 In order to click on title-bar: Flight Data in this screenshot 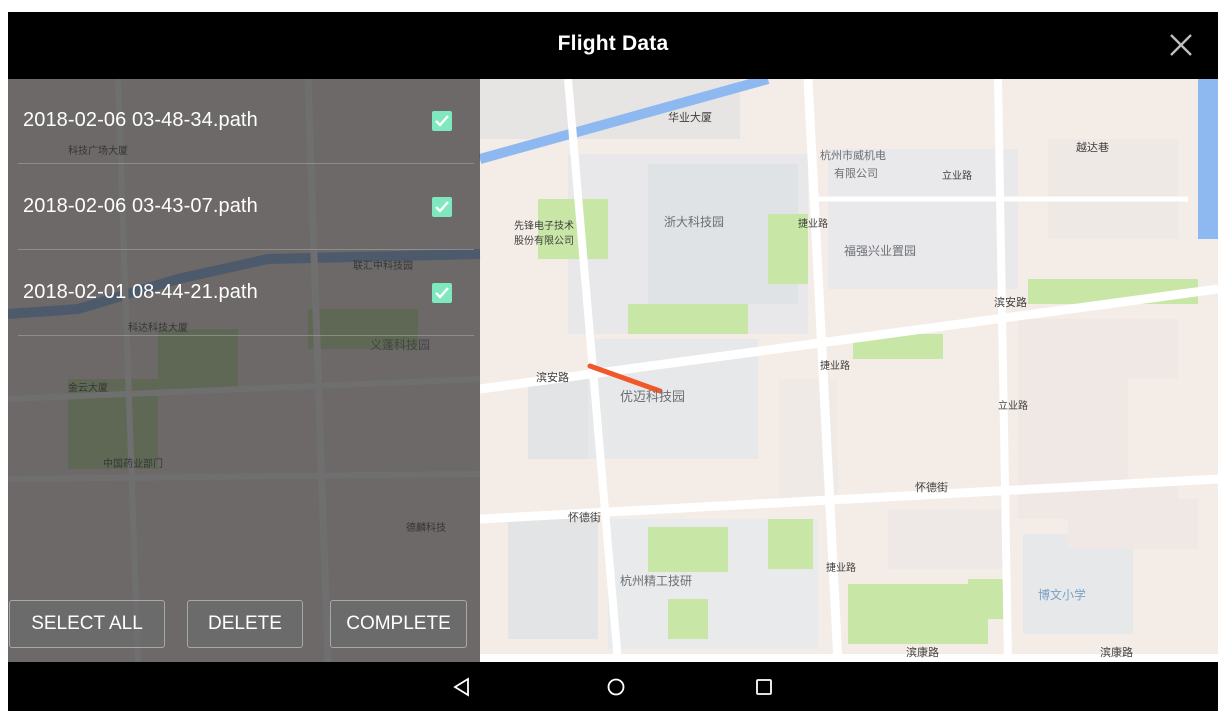, I will do `click(613, 45)`.